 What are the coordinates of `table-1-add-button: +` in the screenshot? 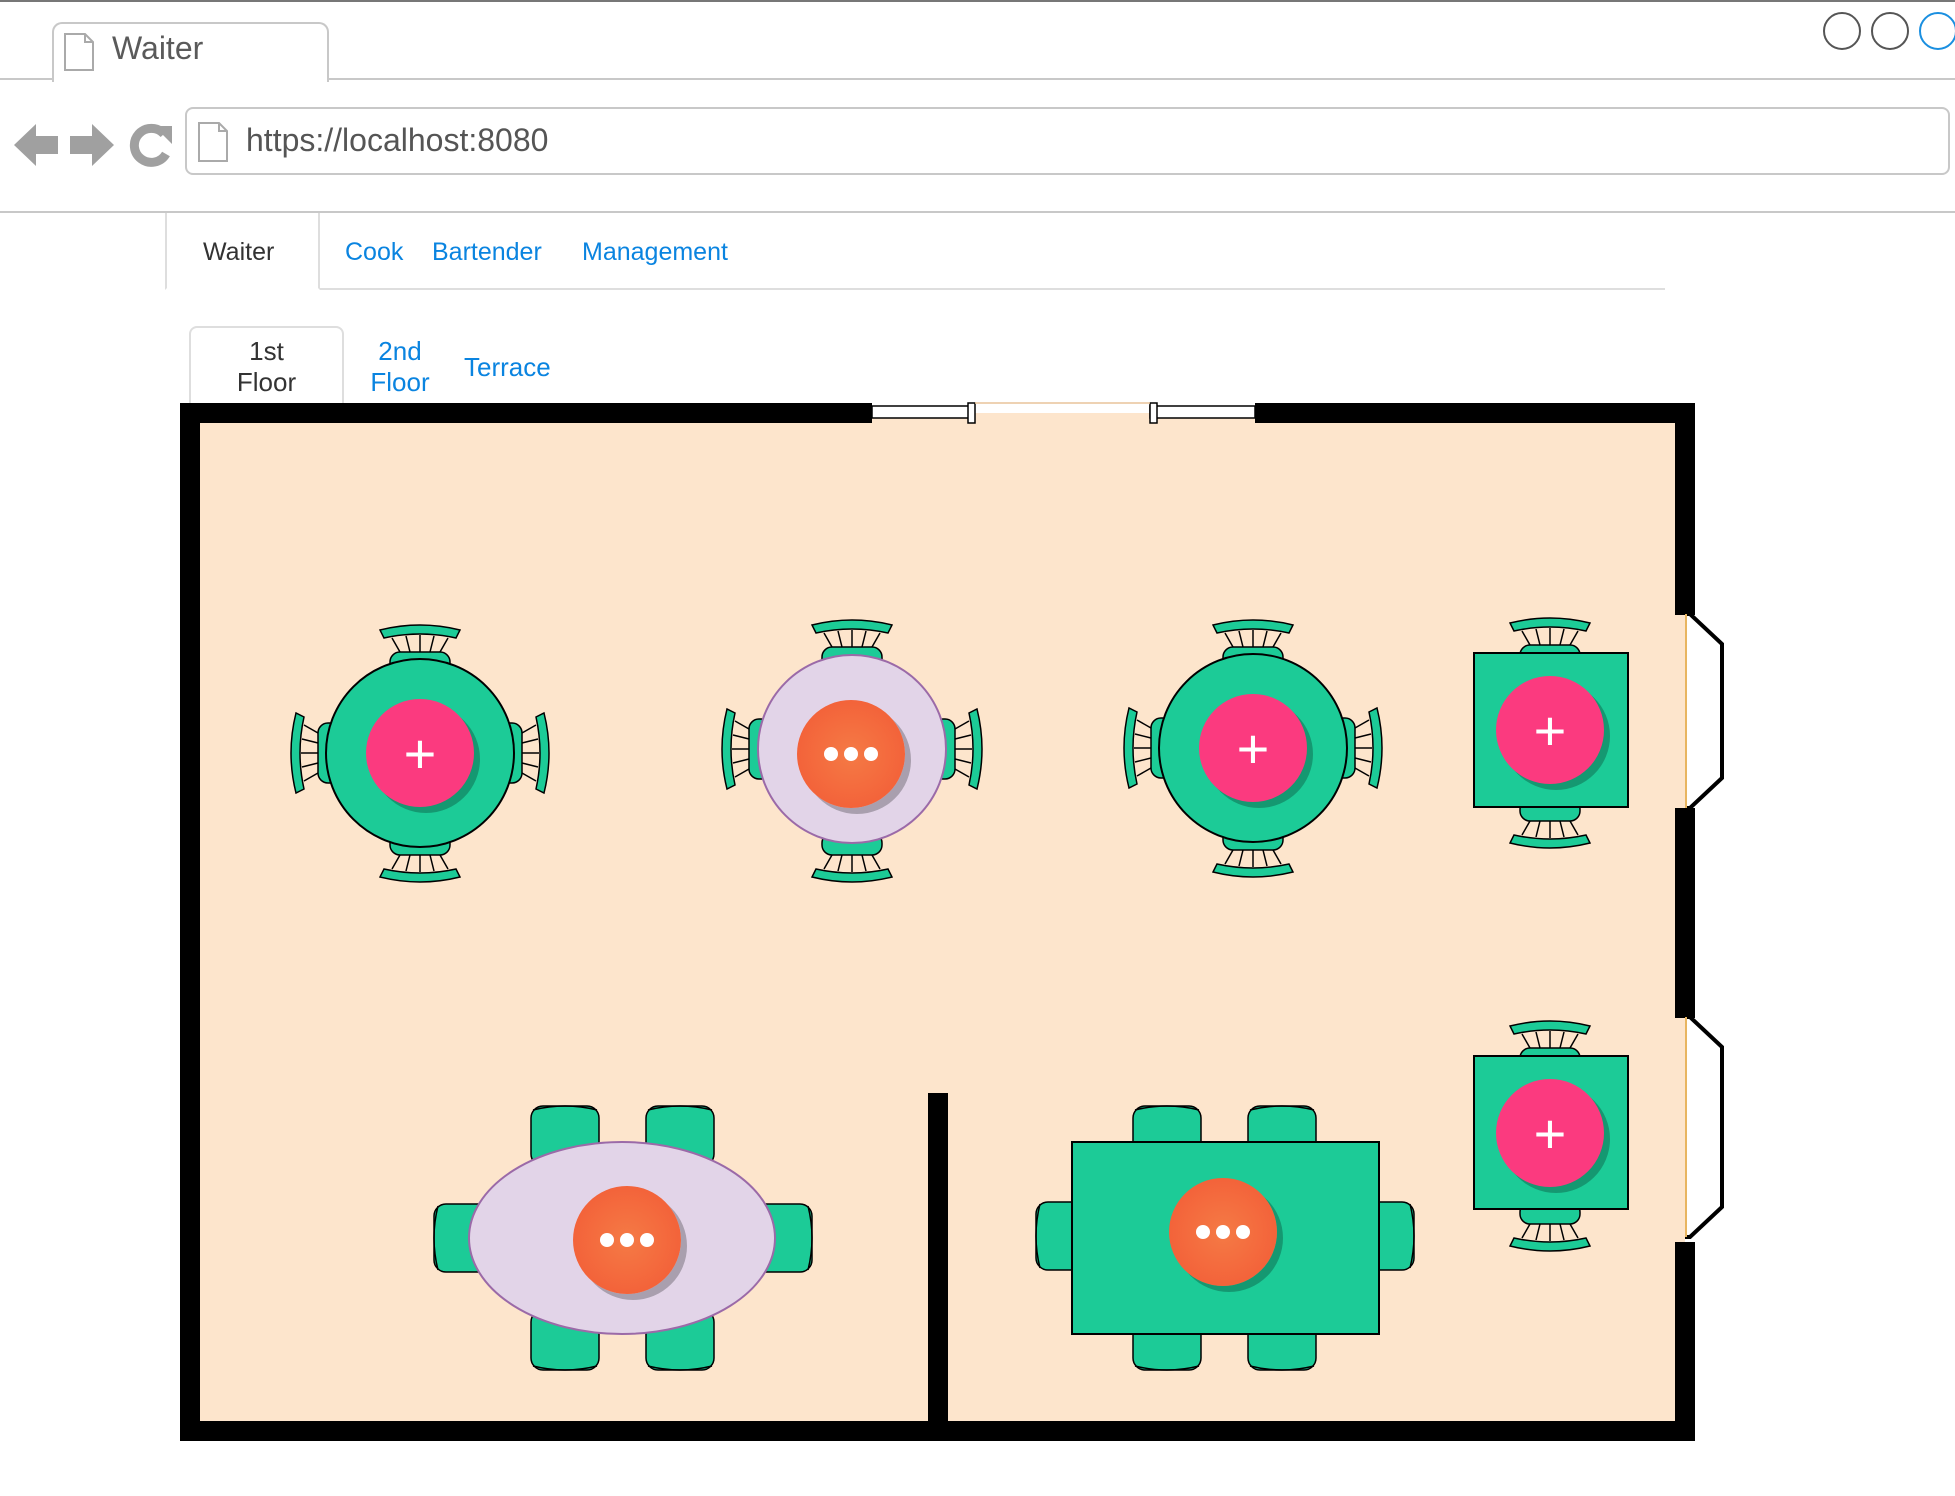 It's located at (420, 753).